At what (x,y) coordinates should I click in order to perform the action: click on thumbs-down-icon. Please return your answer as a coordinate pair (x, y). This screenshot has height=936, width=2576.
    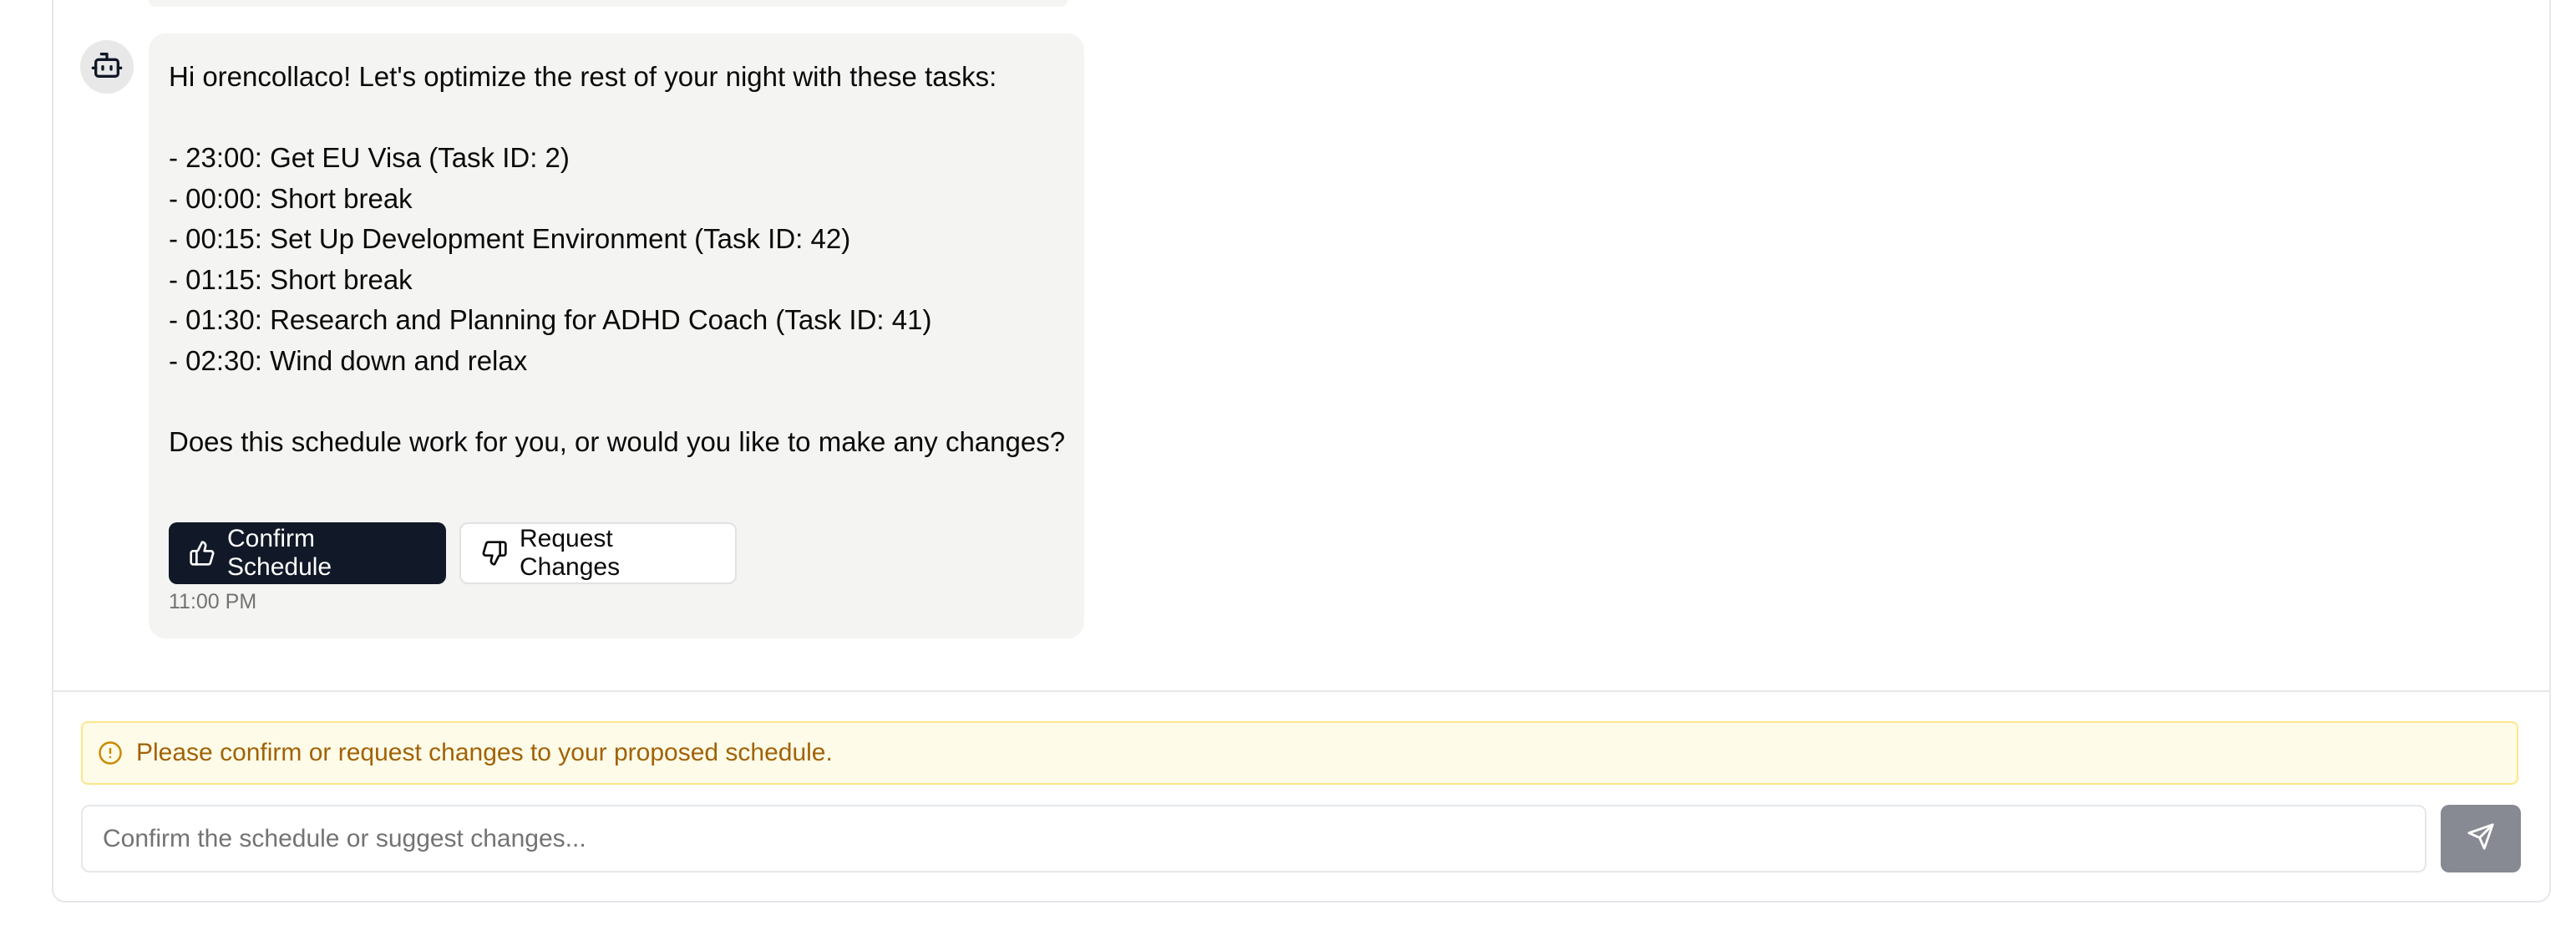
    Looking at the image, I should click on (494, 553).